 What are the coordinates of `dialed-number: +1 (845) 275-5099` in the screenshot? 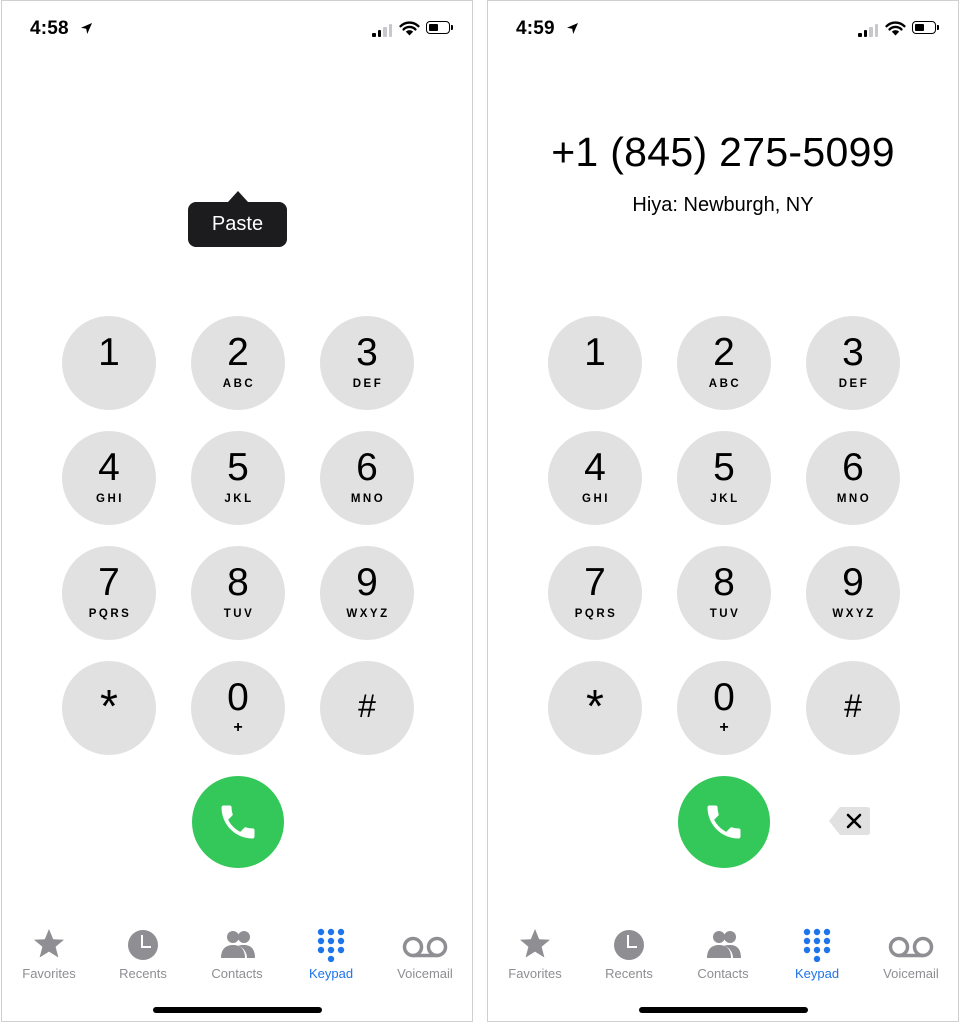 It's located at (723, 152).